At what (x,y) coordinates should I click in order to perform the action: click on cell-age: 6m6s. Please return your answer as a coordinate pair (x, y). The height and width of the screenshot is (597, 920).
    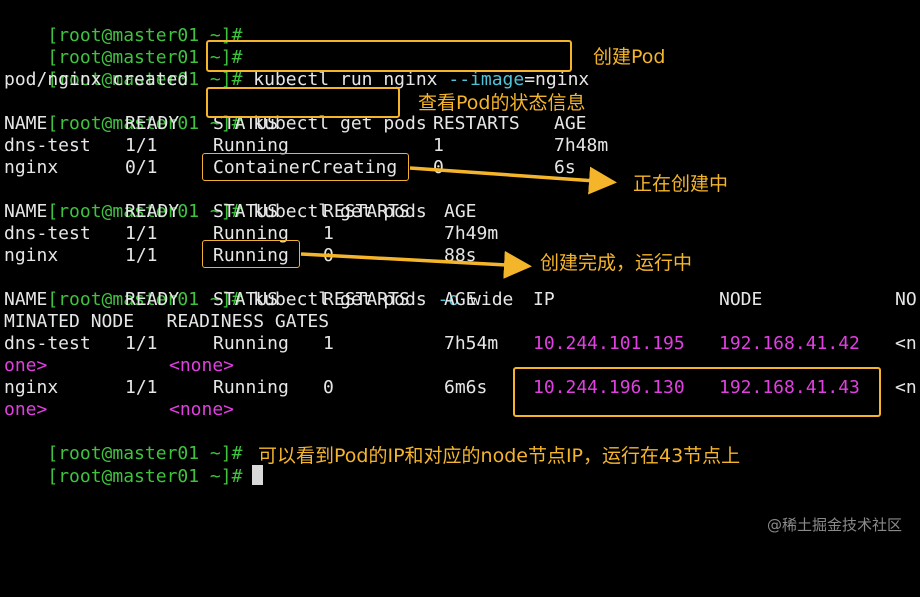
    Looking at the image, I should click on (466, 387).